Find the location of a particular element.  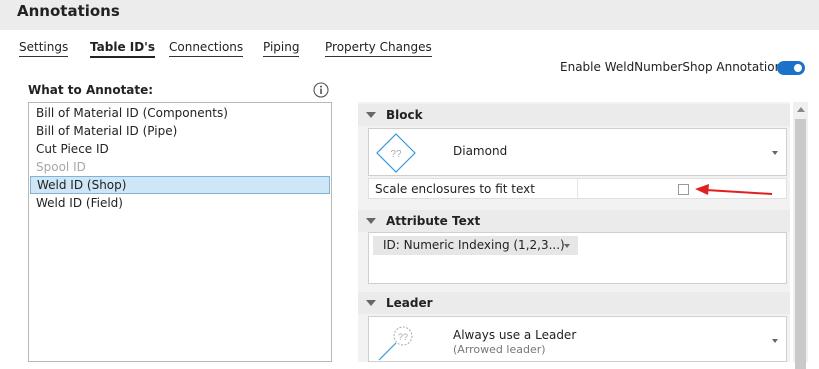

scroll-thumb is located at coordinates (800, 244).